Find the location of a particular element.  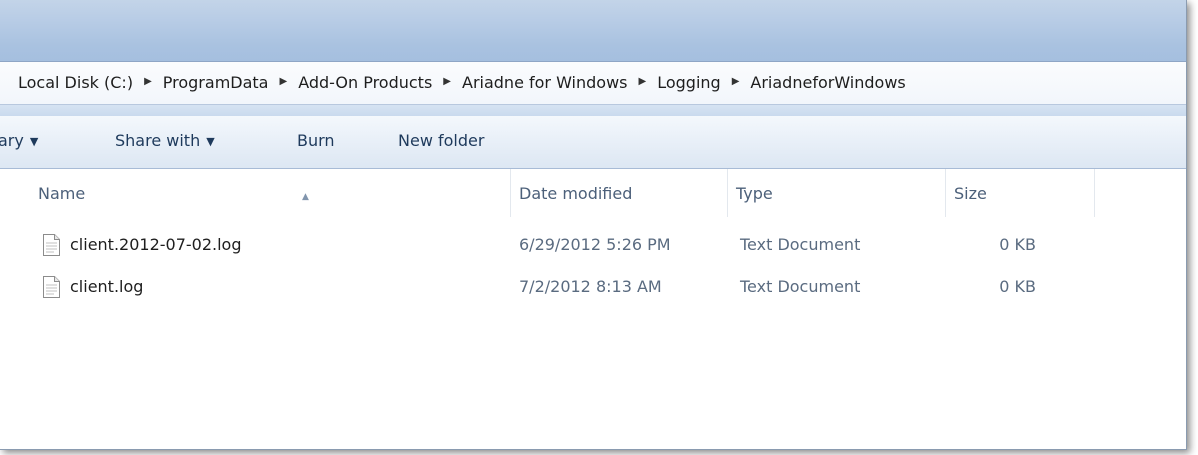

burn-button: Burn is located at coordinates (316, 140).